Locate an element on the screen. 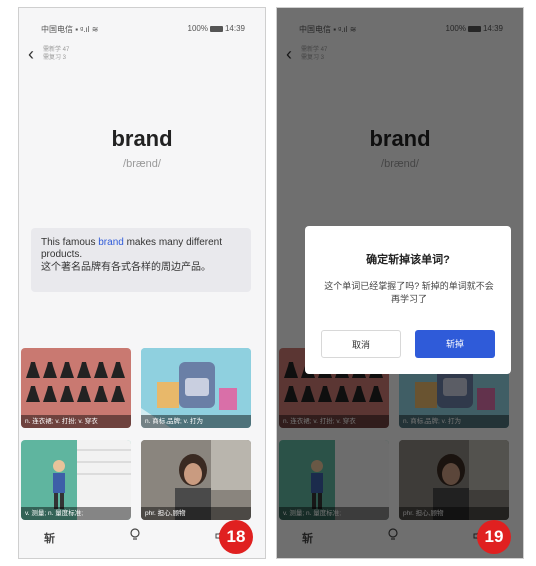 The width and height of the screenshot is (536, 566). clock: 14:39 is located at coordinates (234, 28).